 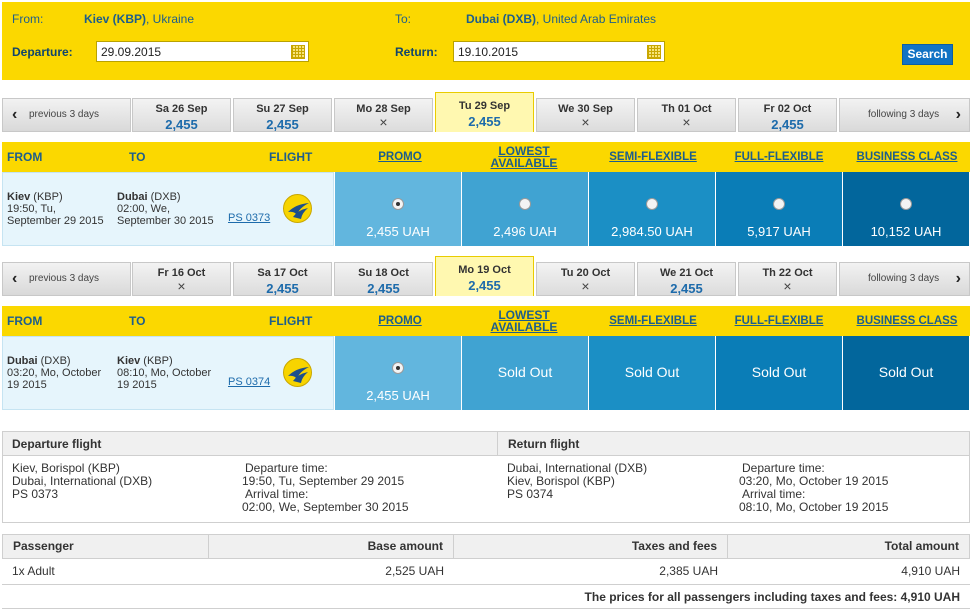 I want to click on to-country: , United Arab Emirates, so click(x=596, y=19).